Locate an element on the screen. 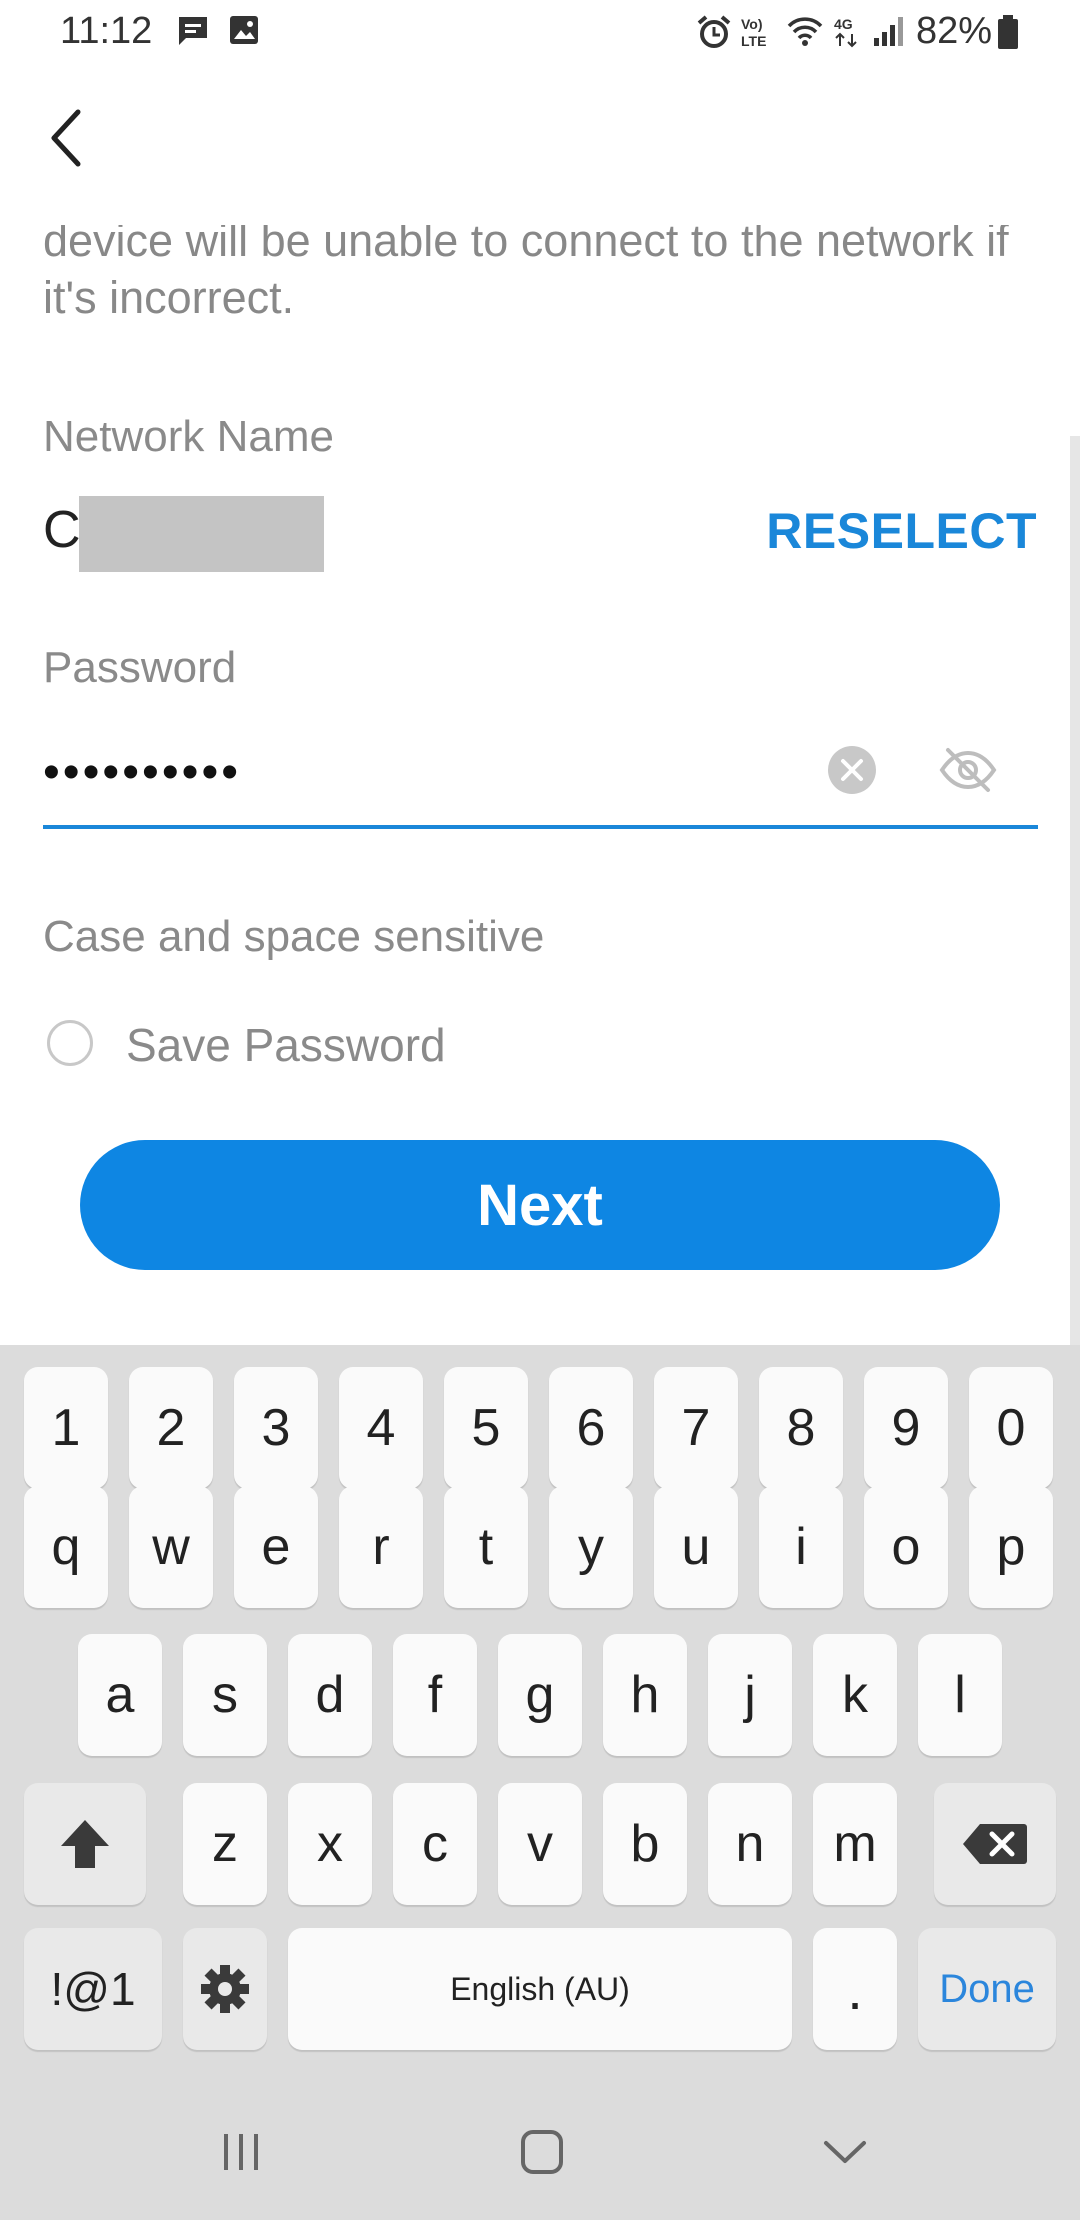 The width and height of the screenshot is (1080, 2220). key-1: 1 is located at coordinates (66, 1428).